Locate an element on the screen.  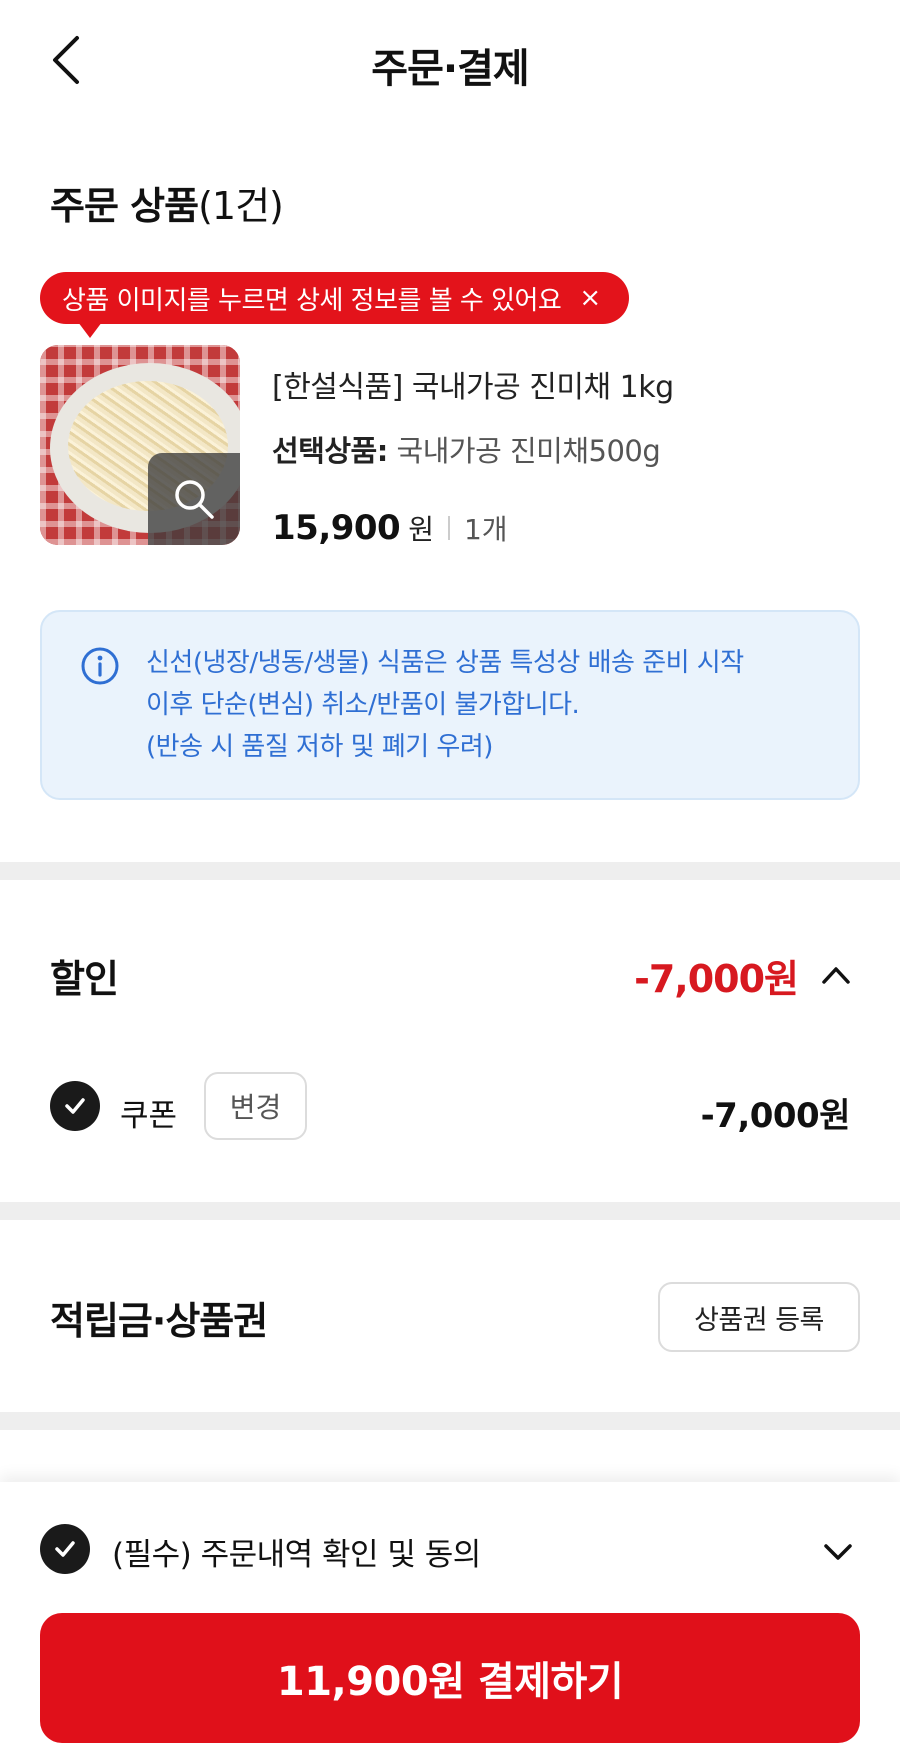
order-products-label: 주문 상품 is located at coordinates (124, 206).